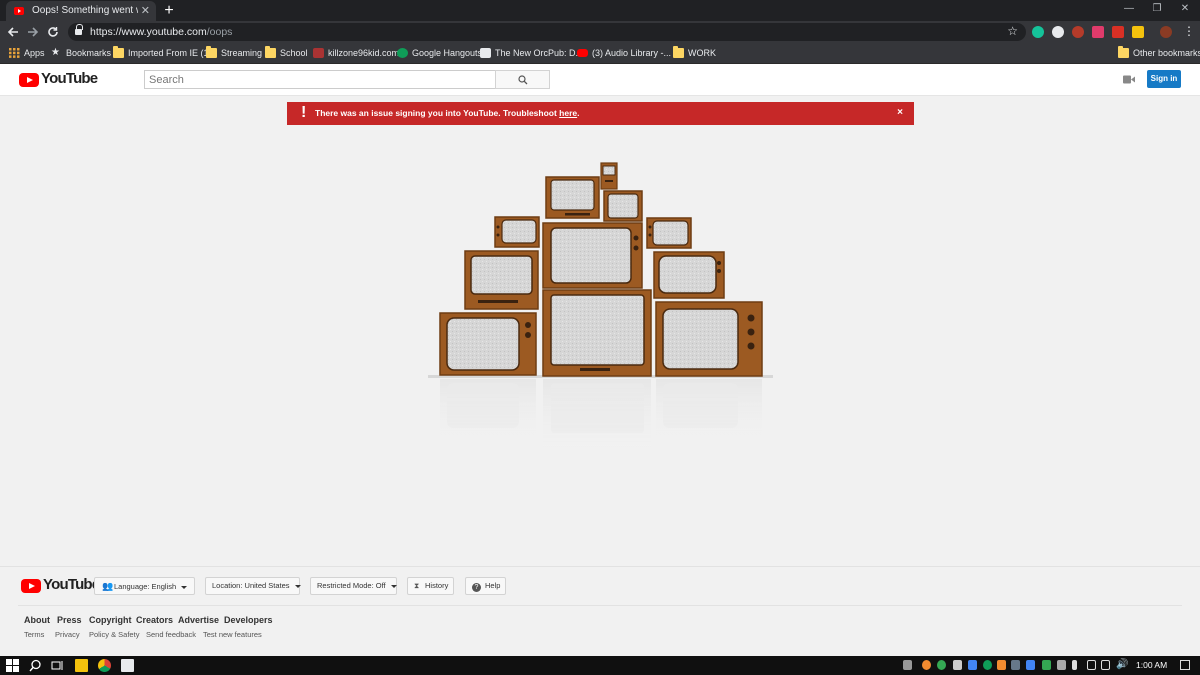  What do you see at coordinates (1118, 32) in the screenshot?
I see `pdf-extension-icon` at bounding box center [1118, 32].